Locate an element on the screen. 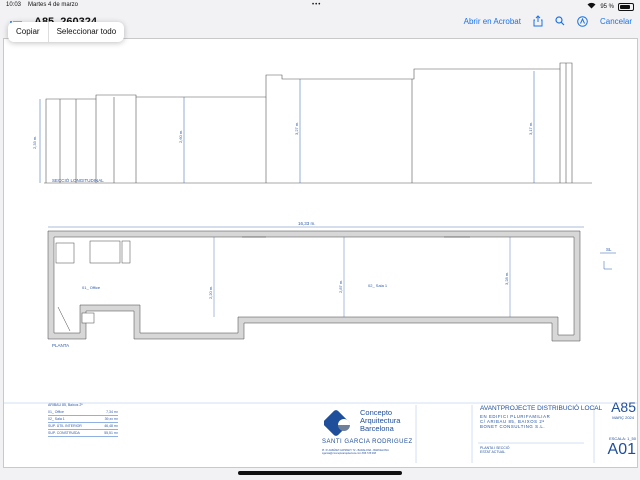 The width and height of the screenshot is (640, 480). project-line-3: BONET CONSULTING S.L. is located at coordinates (513, 427).